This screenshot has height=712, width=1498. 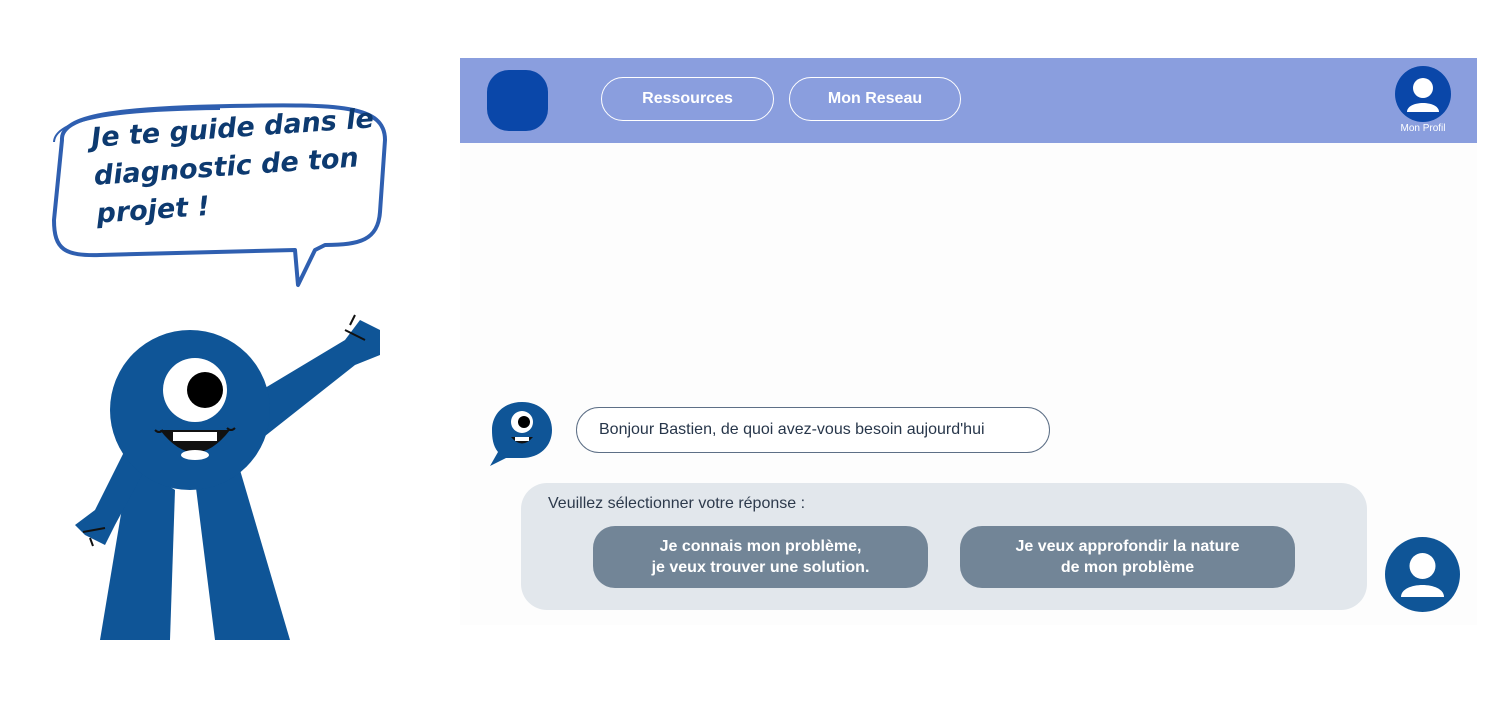 What do you see at coordinates (521, 434) in the screenshot?
I see `bot-avatar-icon` at bounding box center [521, 434].